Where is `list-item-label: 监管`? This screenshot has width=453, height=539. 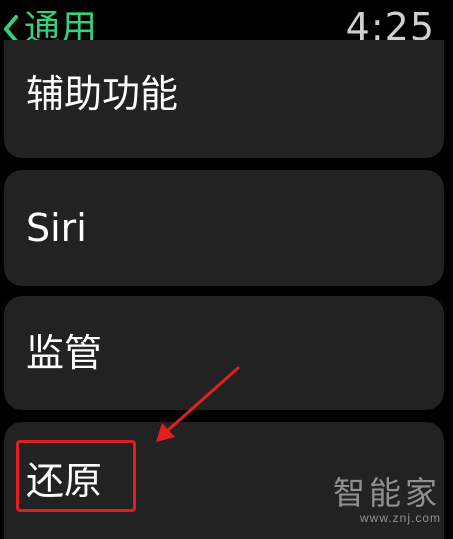 list-item-label: 监管 is located at coordinates (64, 353).